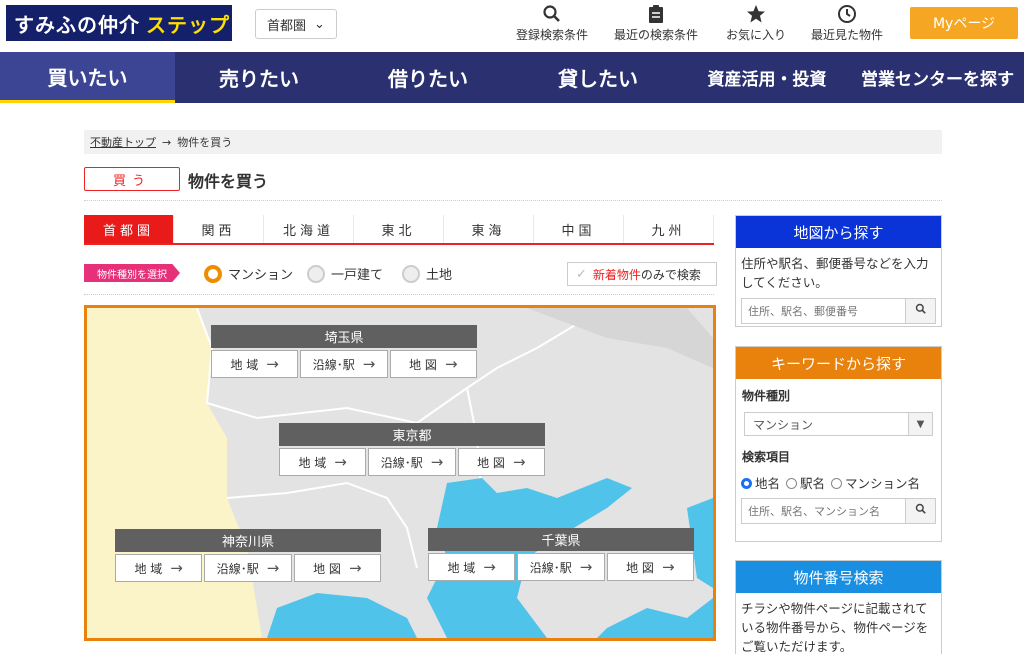 The image size is (1024, 660). I want to click on number-search-title: 物件番号検索, so click(838, 577).